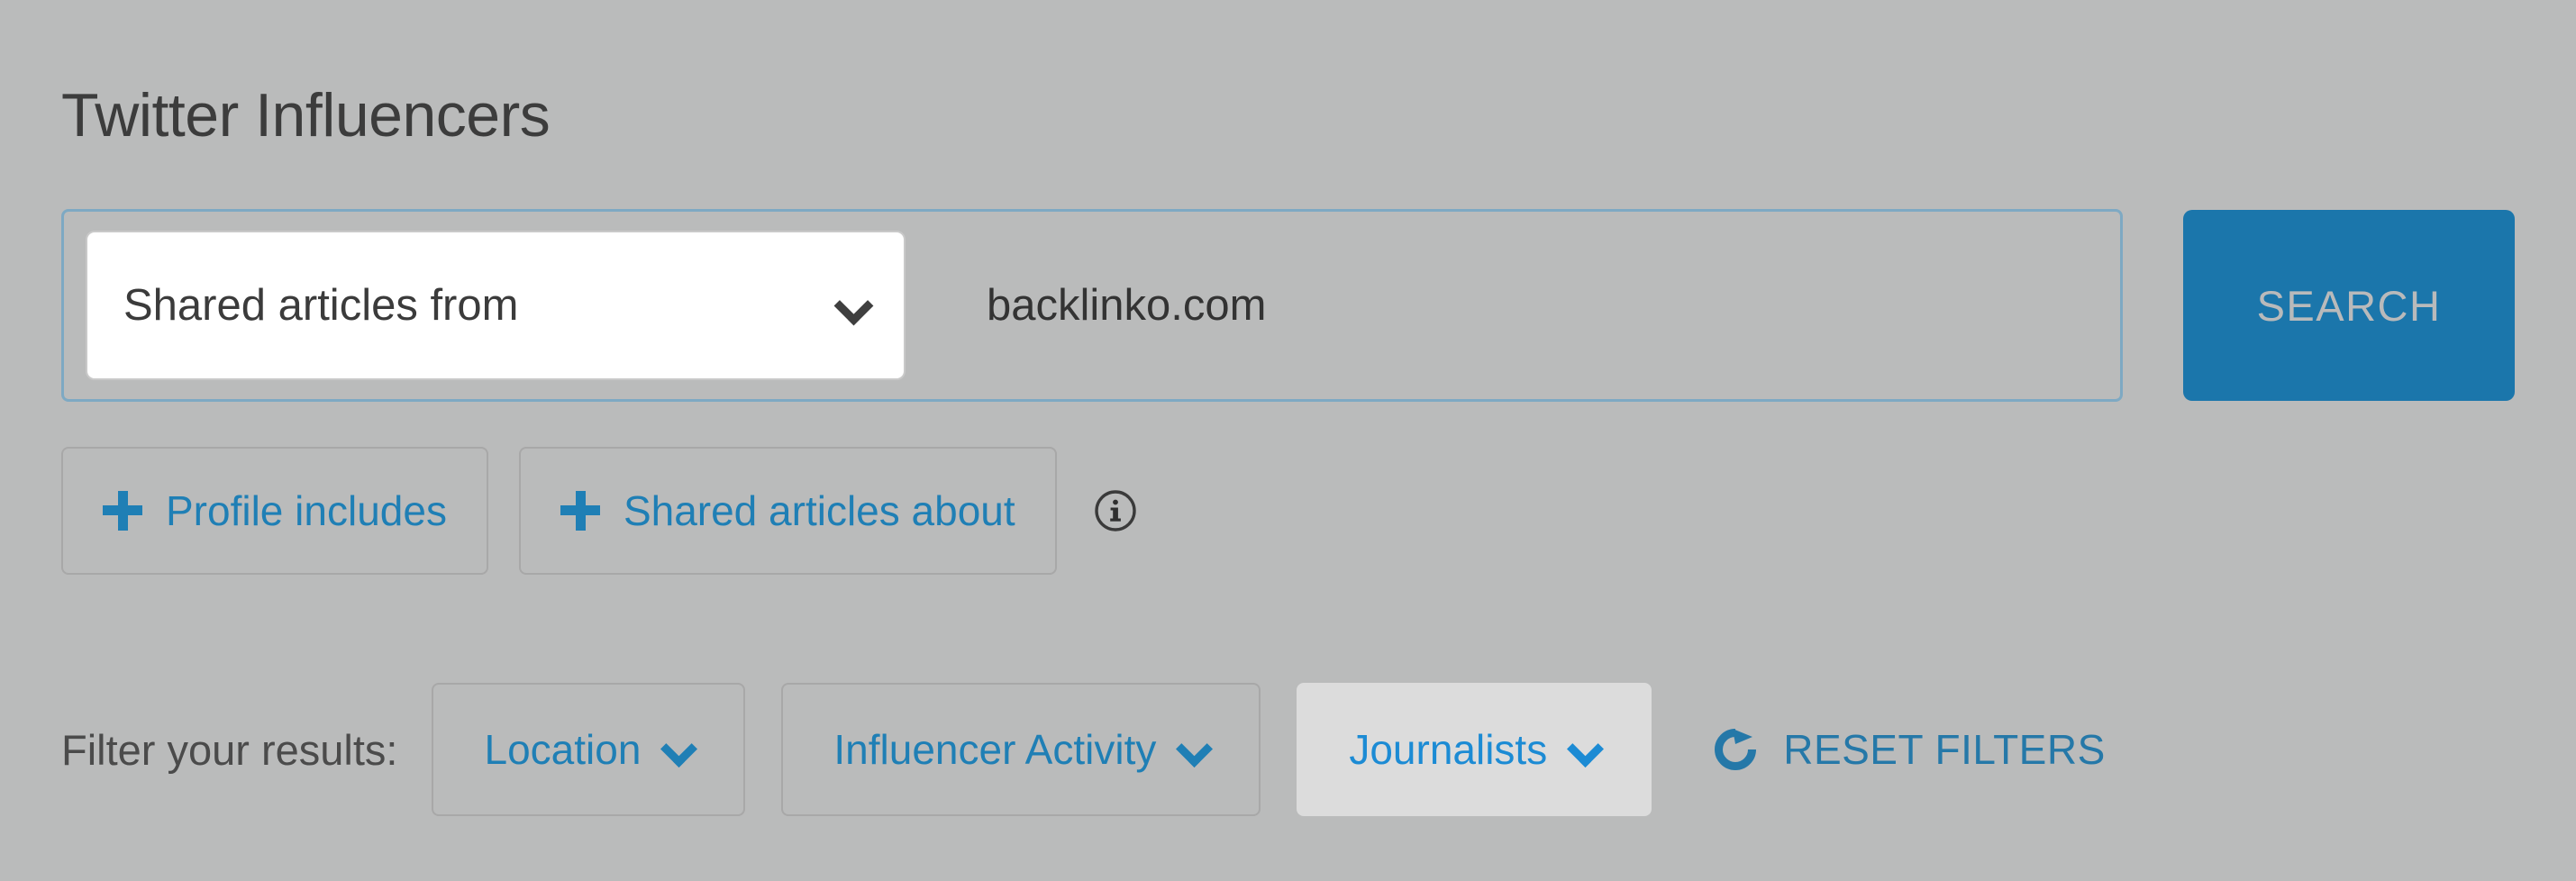 The height and width of the screenshot is (881, 2576). I want to click on reset-filters-button: RESET FILTERS, so click(1908, 749).